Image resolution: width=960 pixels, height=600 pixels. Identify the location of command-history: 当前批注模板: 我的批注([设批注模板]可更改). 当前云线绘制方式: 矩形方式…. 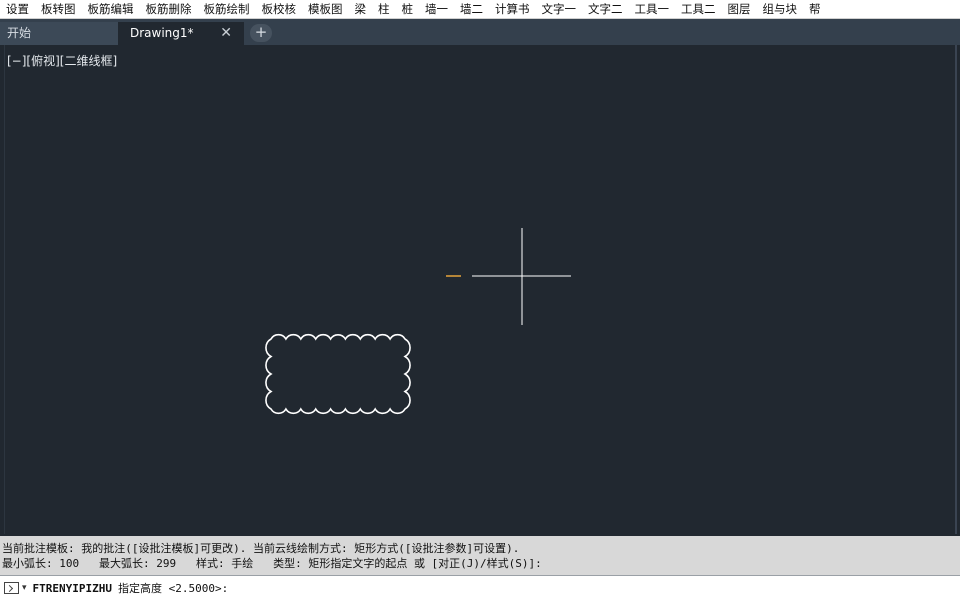
(480, 555).